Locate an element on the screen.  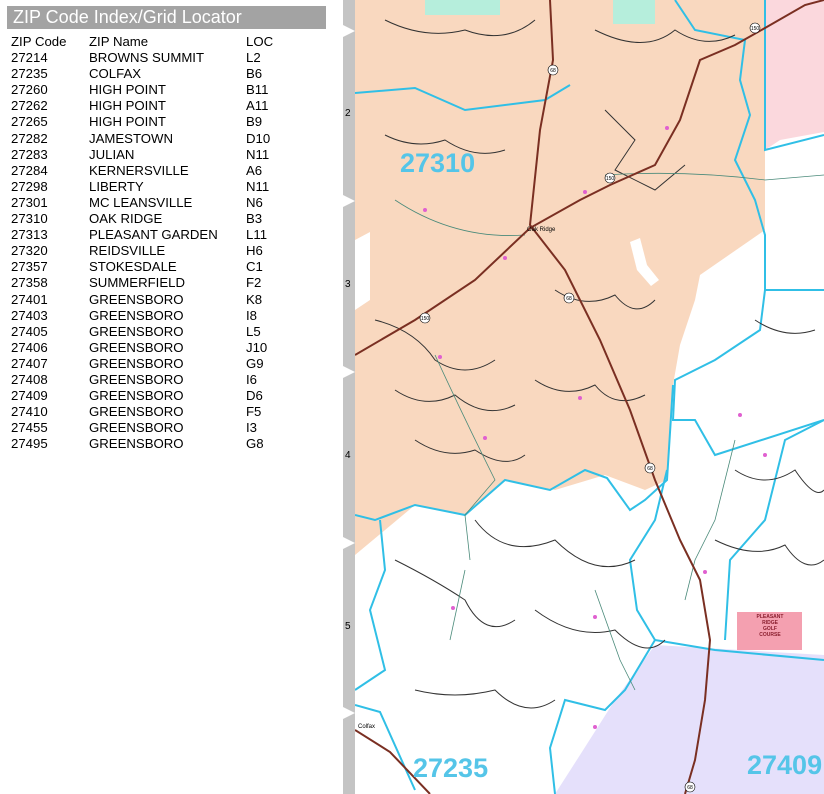
loc-cell: D6 is located at coordinates (254, 396).